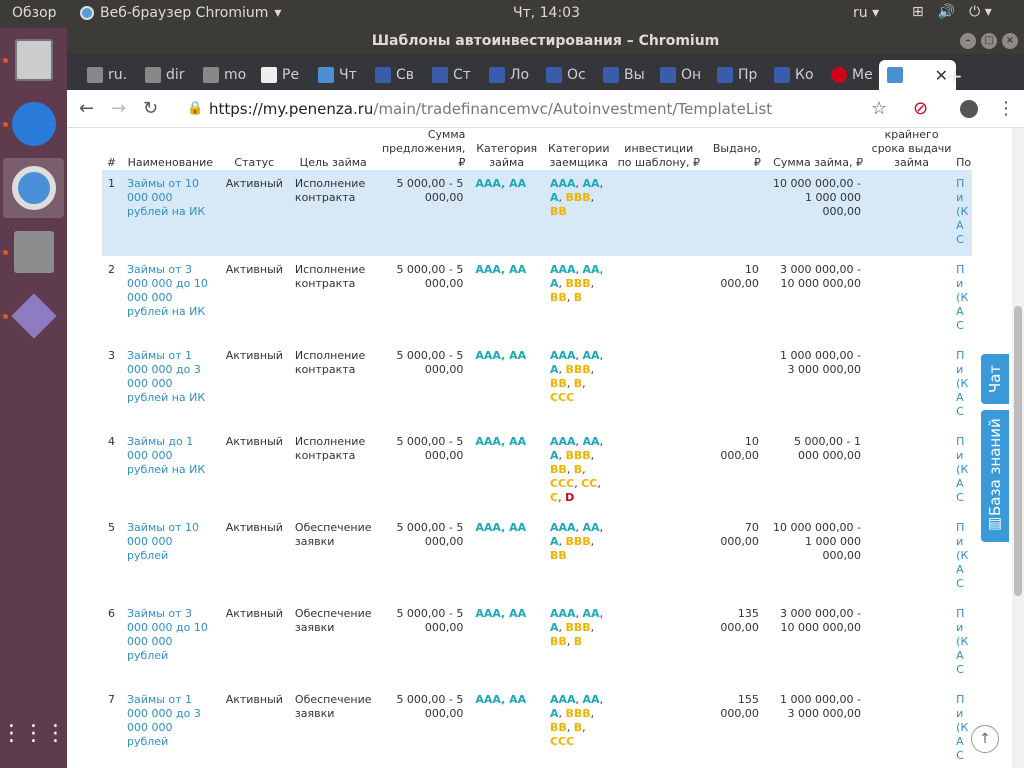 This screenshot has height=768, width=1024. Describe the element at coordinates (989, 41) in the screenshot. I see `maximize-button: □` at that location.